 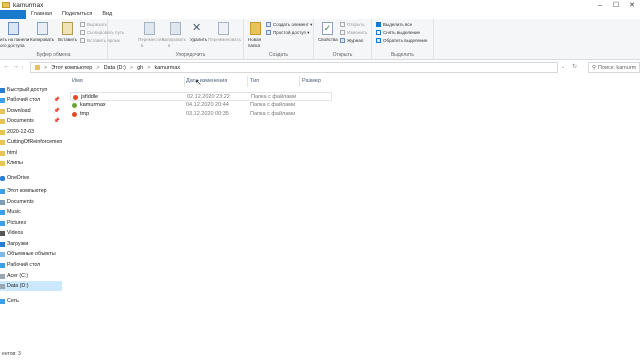 I want to click on dropdown-icon: ⌄, so click(x=563, y=67).